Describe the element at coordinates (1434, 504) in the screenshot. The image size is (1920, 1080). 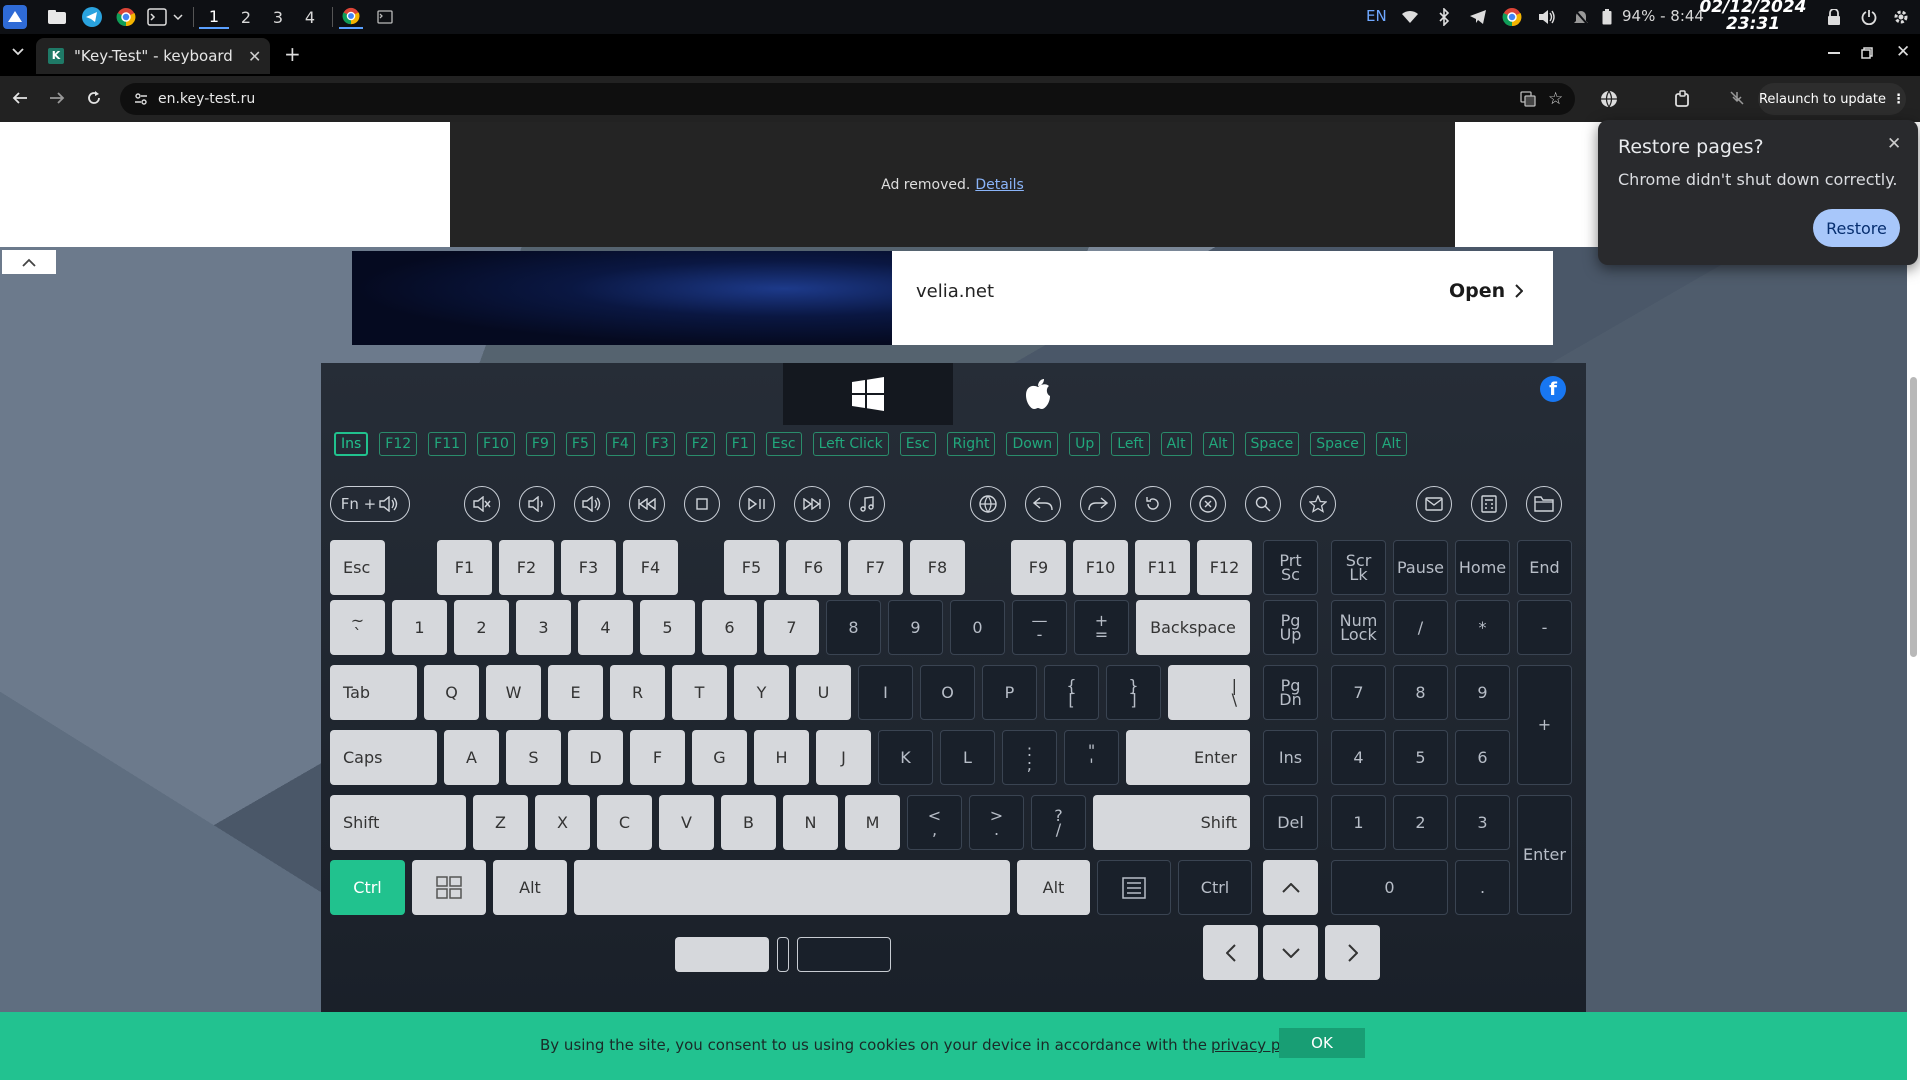
I see `mail-button` at that location.